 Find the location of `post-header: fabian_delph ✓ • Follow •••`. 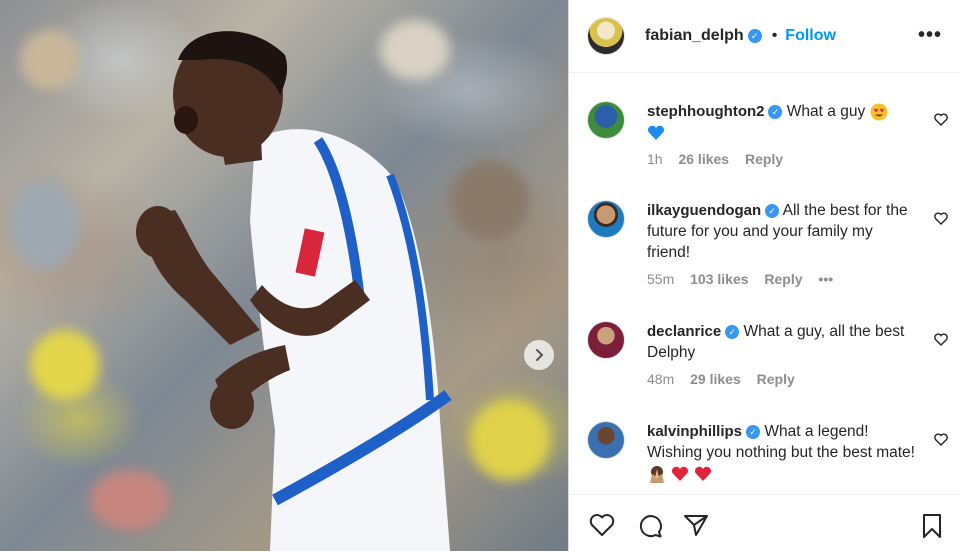

post-header: fabian_delph ✓ • Follow ••• is located at coordinates (764, 36).